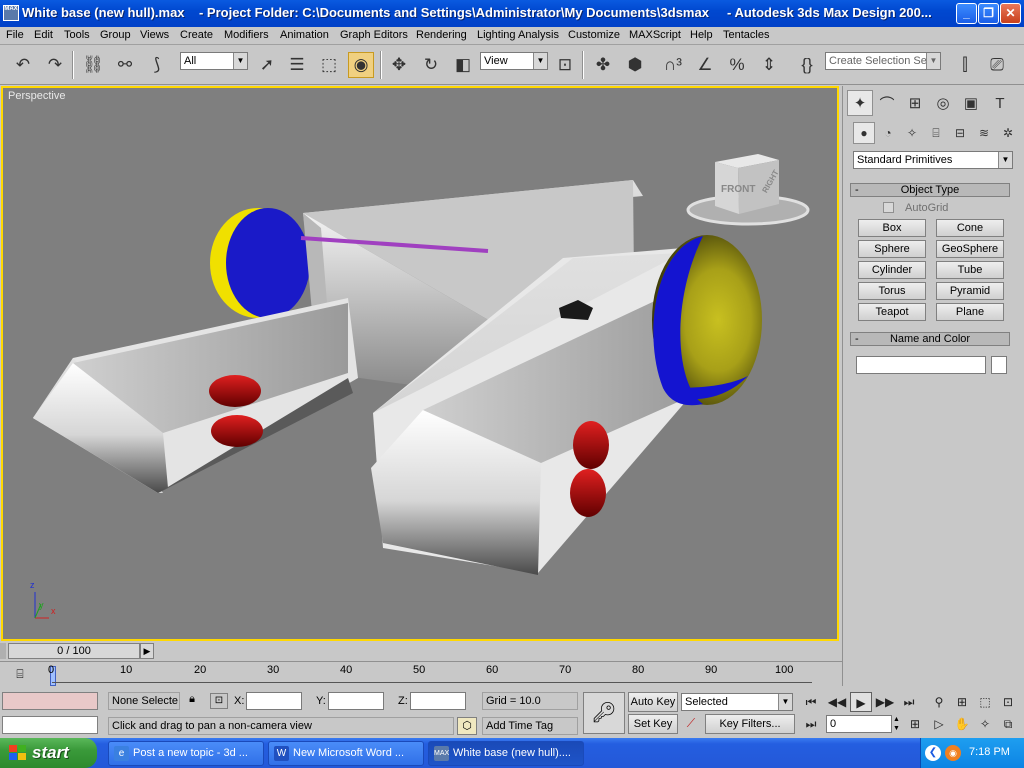  I want to click on y-coordinate-field, so click(356, 701).